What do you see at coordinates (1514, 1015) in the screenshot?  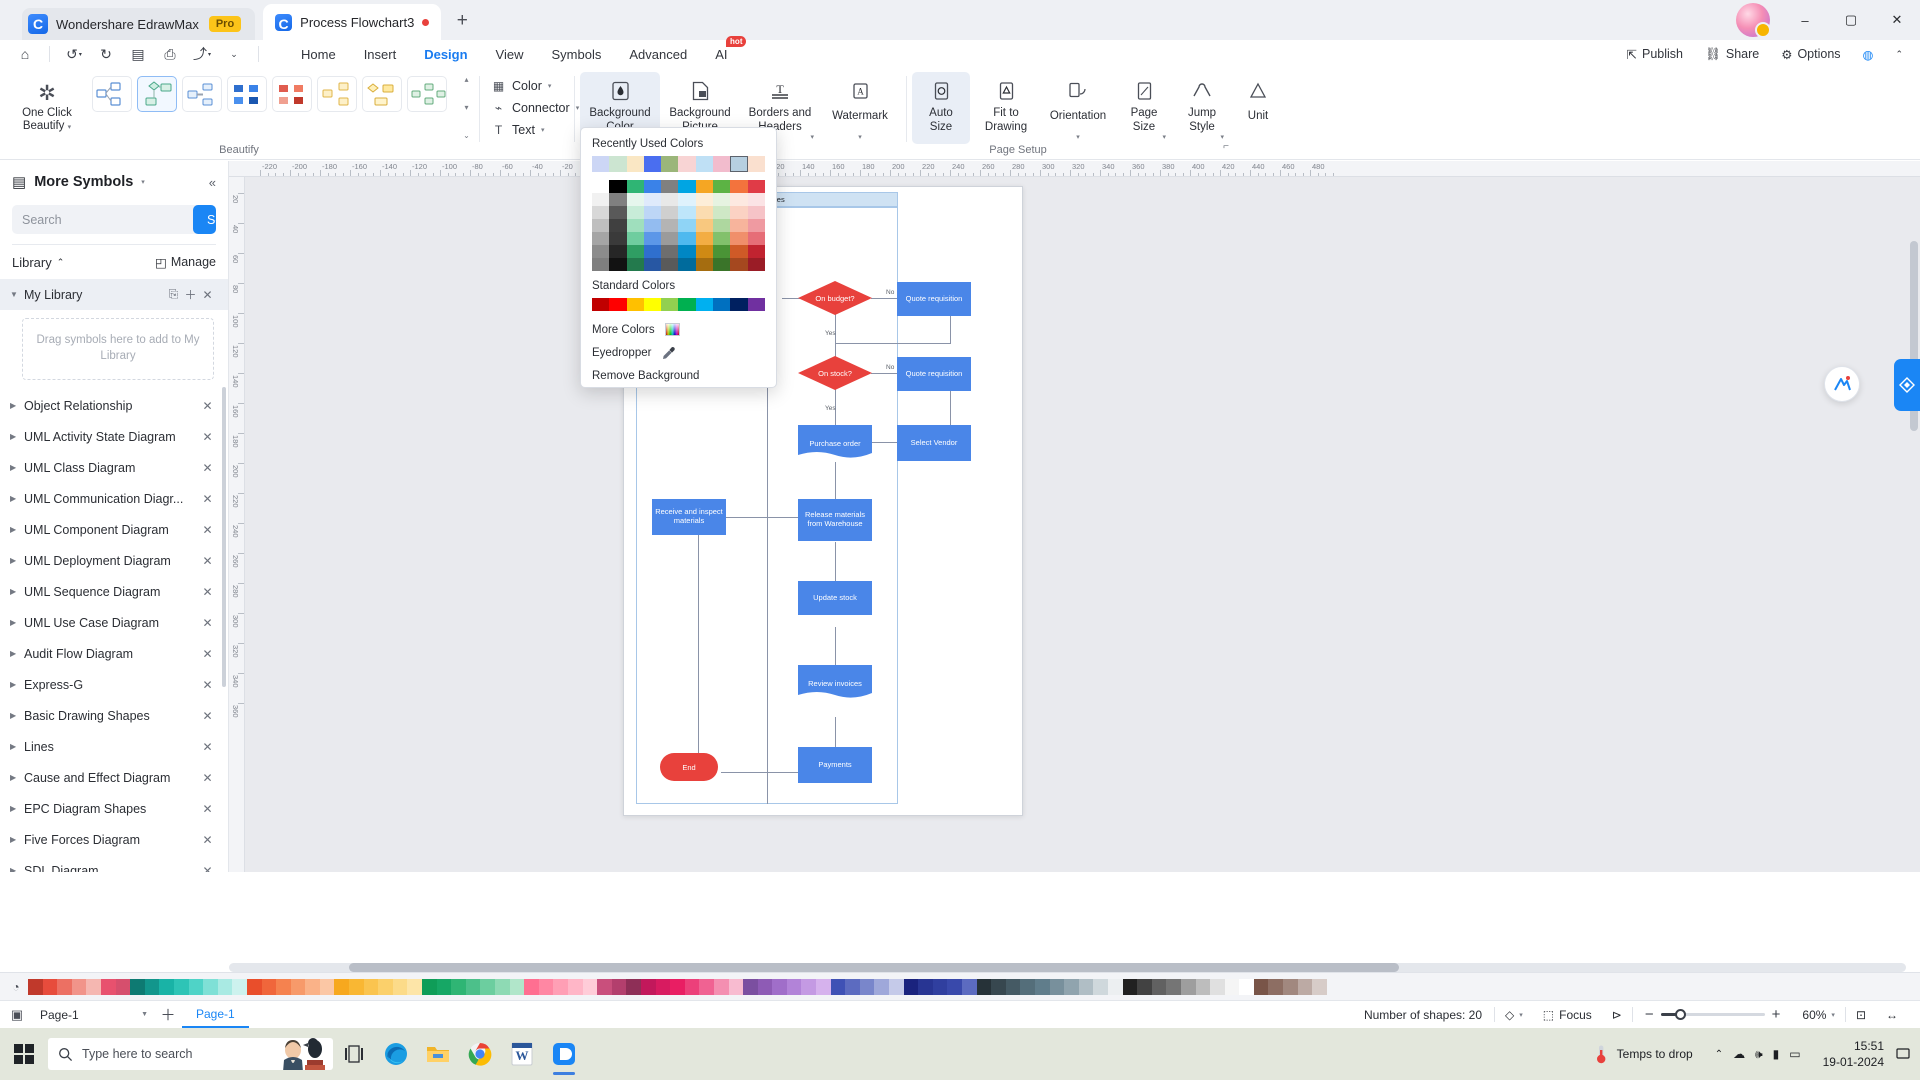 I see `layers-button: ◇ ▾` at bounding box center [1514, 1015].